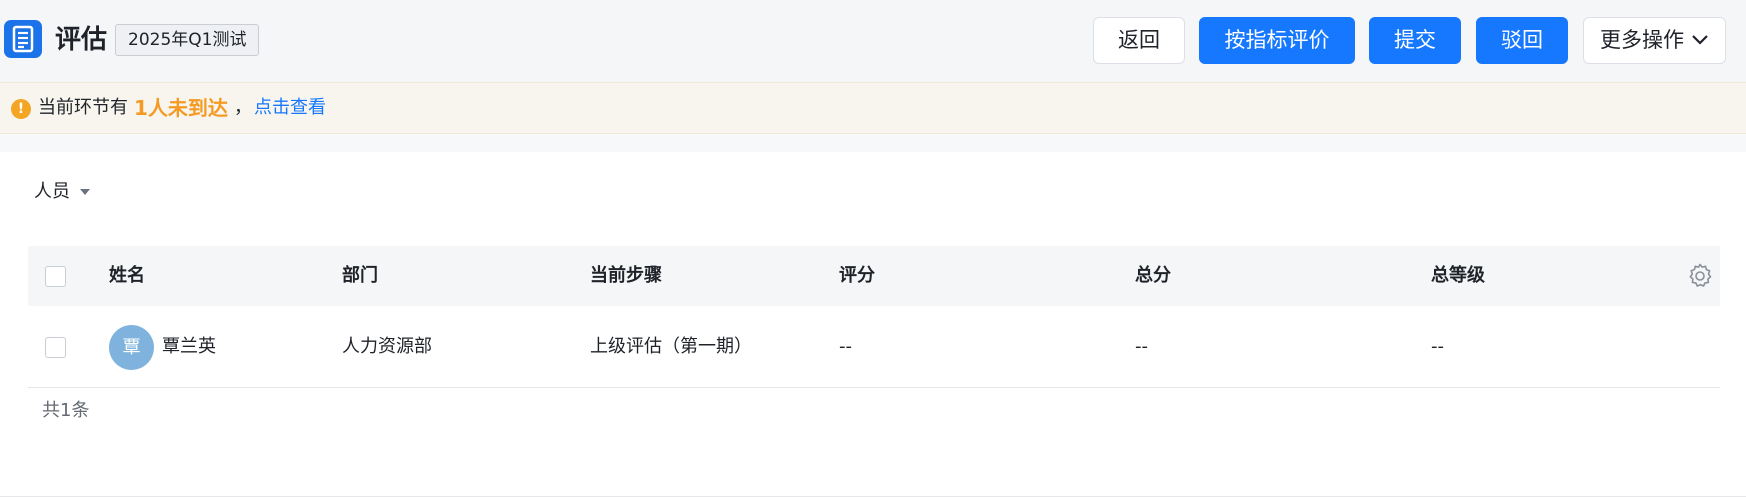  Describe the element at coordinates (1700, 276) in the screenshot. I see `gear-icon` at that location.